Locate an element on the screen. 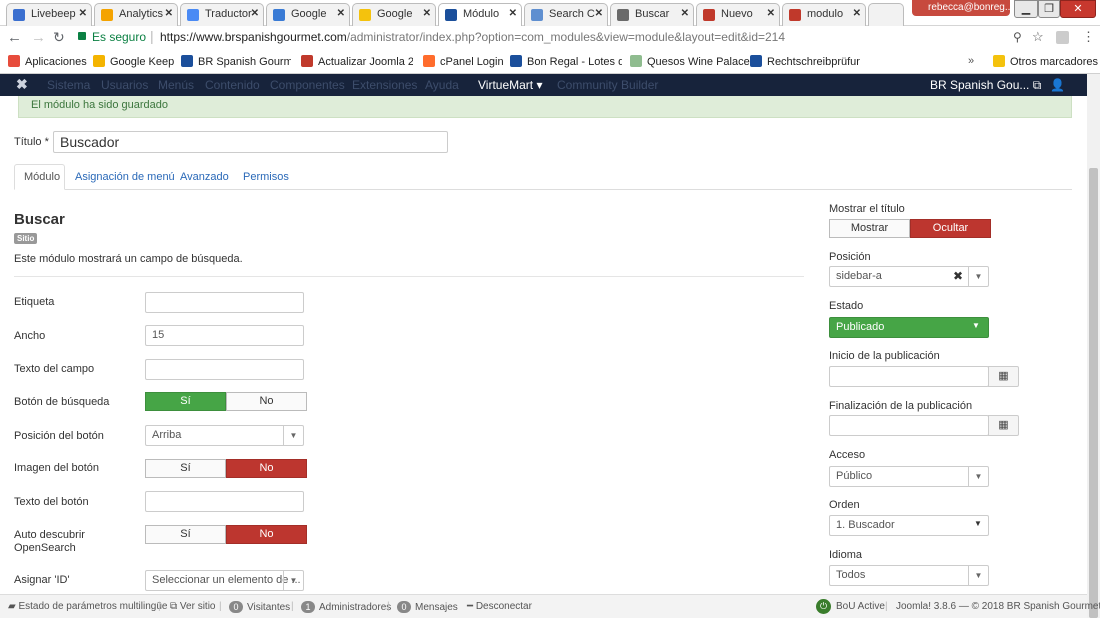  caret-down-icon: ▼ is located at coordinates (978, 575).